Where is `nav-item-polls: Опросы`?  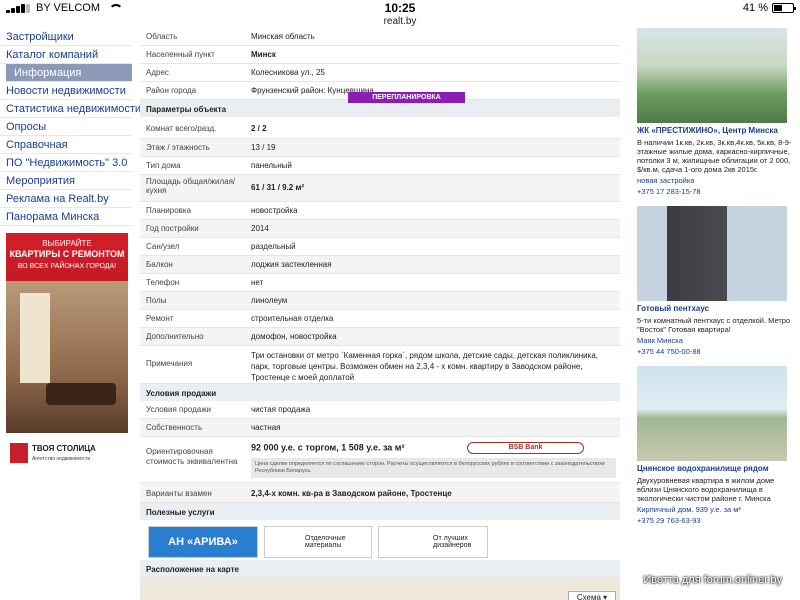
nav-item-polls: Опросы is located at coordinates (66, 127).